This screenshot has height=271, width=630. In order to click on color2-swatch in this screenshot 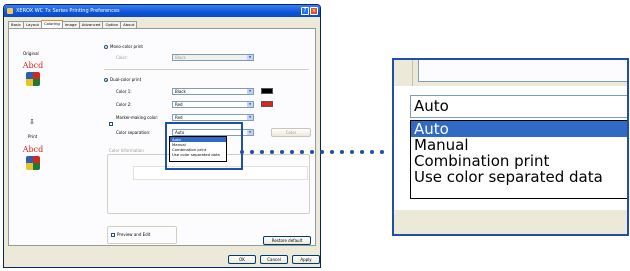, I will do `click(267, 104)`.